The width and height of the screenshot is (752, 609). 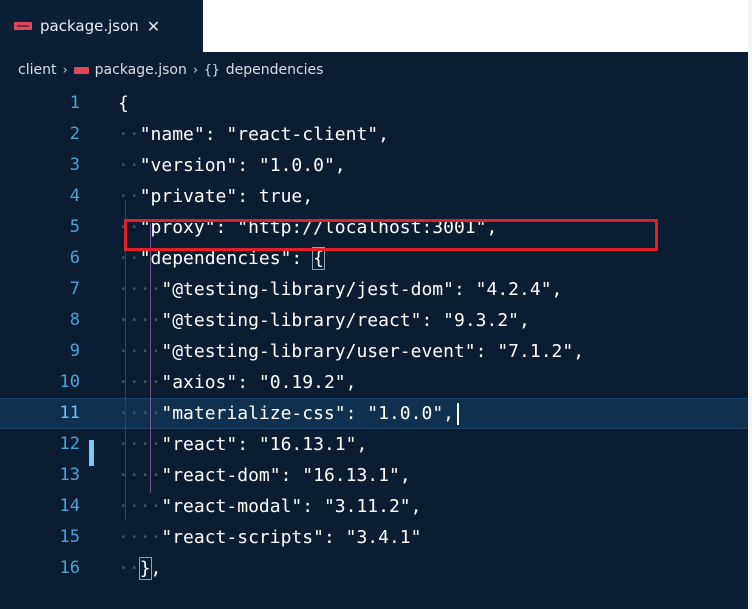 I want to click on matched-bracket: }, so click(x=145, y=568).